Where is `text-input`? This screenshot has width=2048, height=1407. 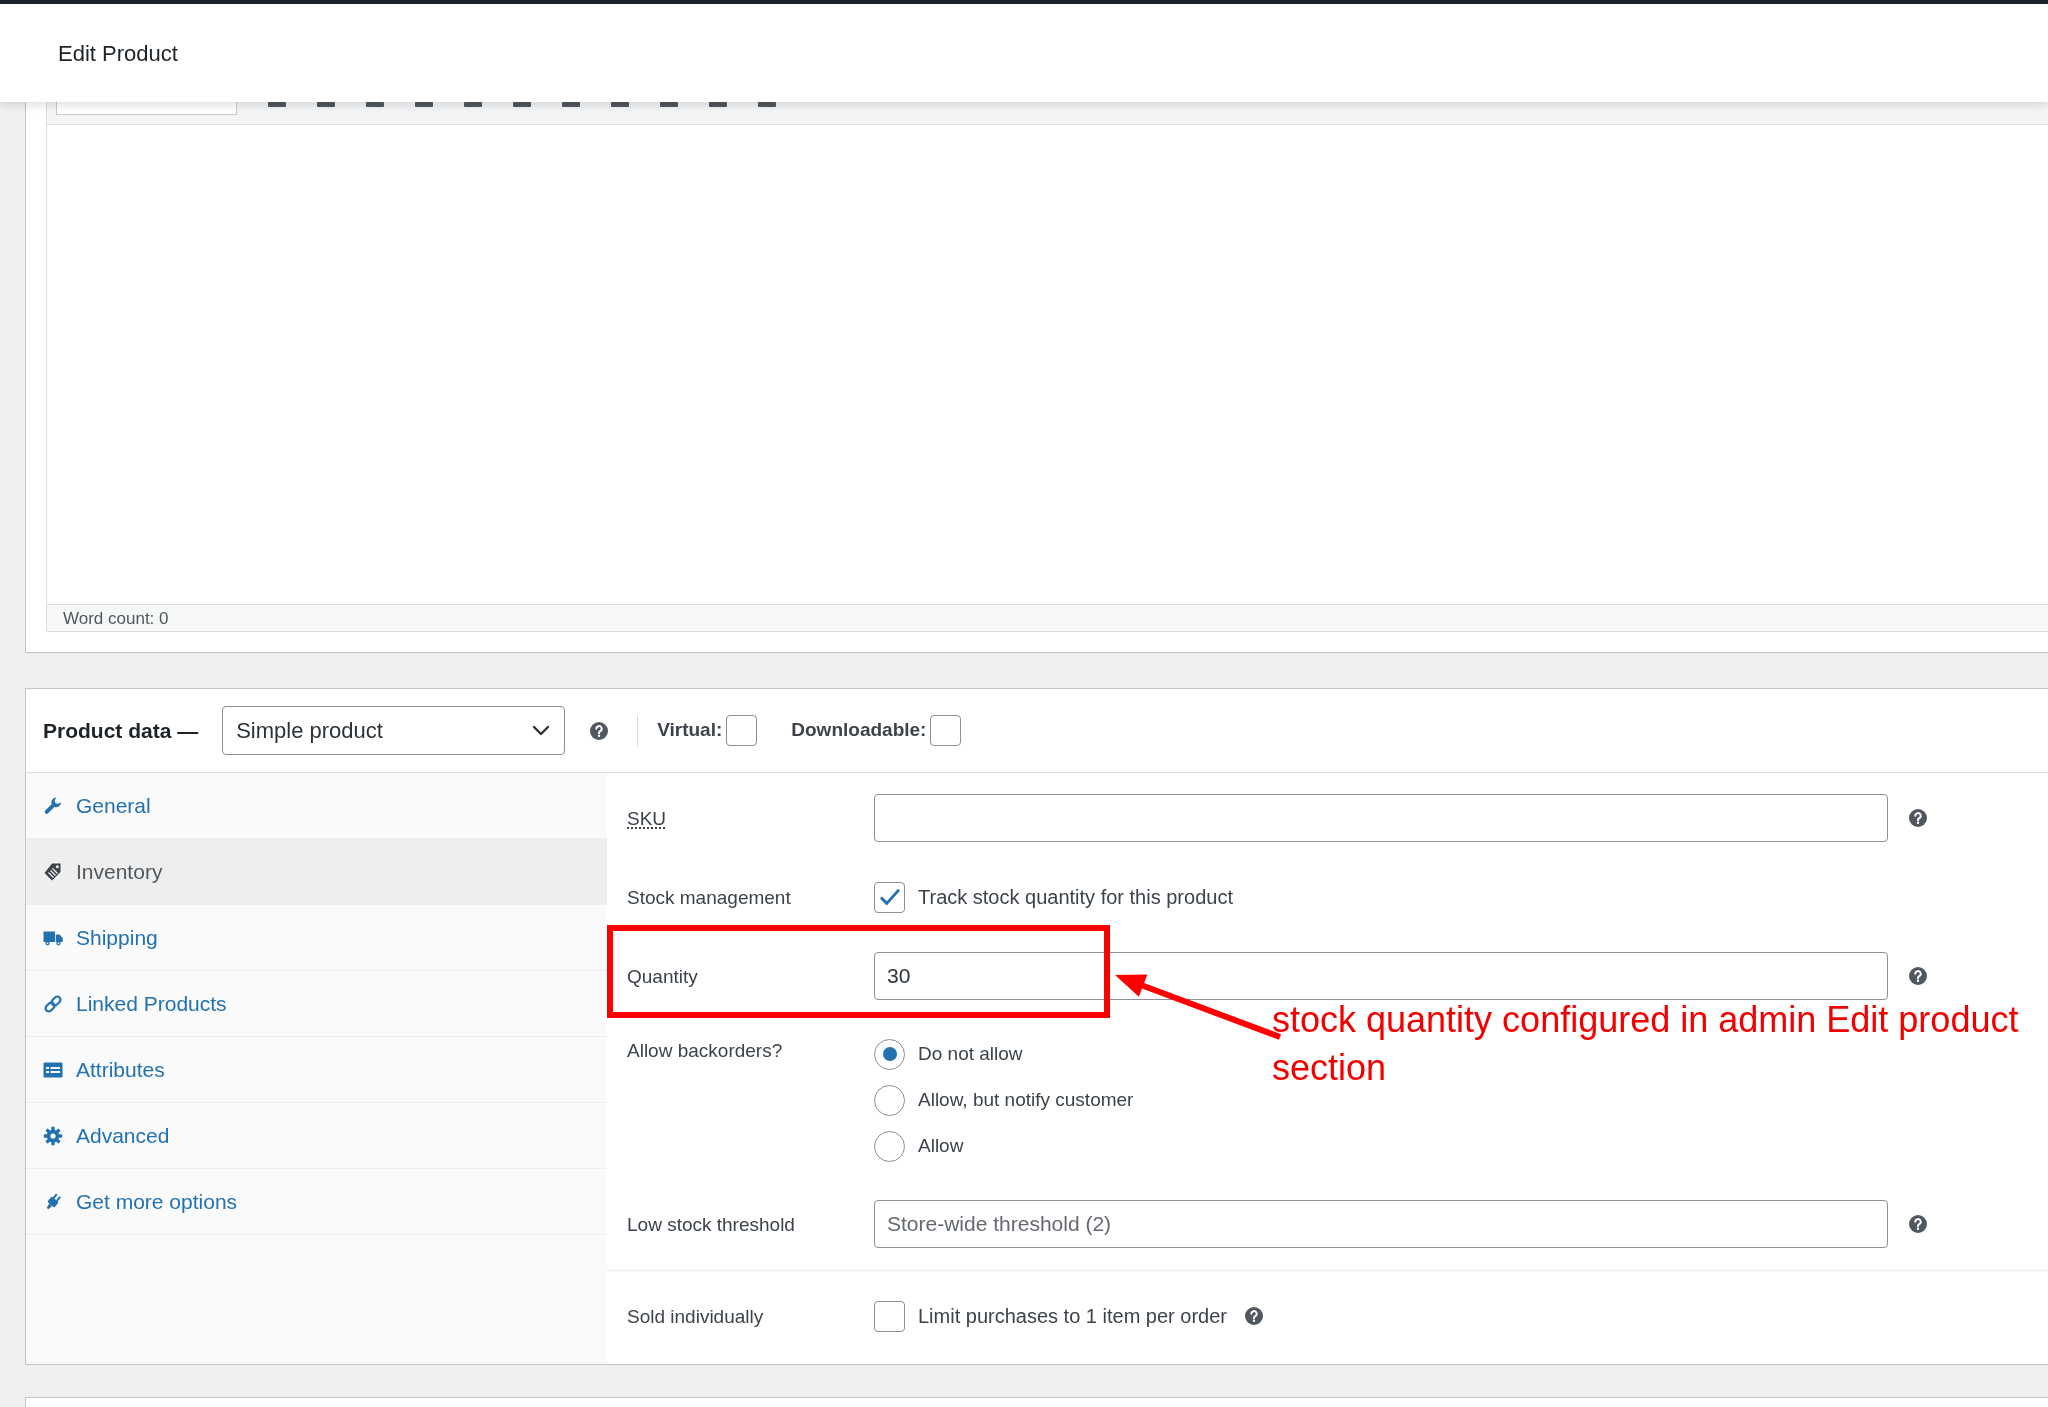
text-input is located at coordinates (1381, 818).